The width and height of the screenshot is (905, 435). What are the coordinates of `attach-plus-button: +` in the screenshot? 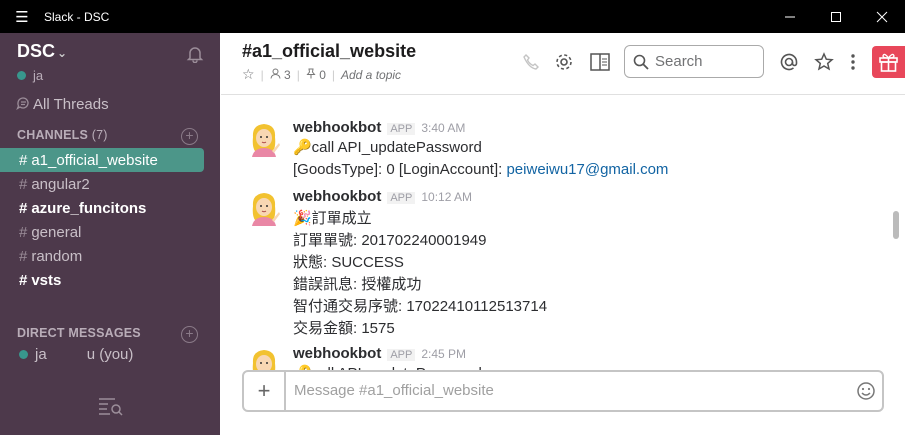 It's located at (265, 391).